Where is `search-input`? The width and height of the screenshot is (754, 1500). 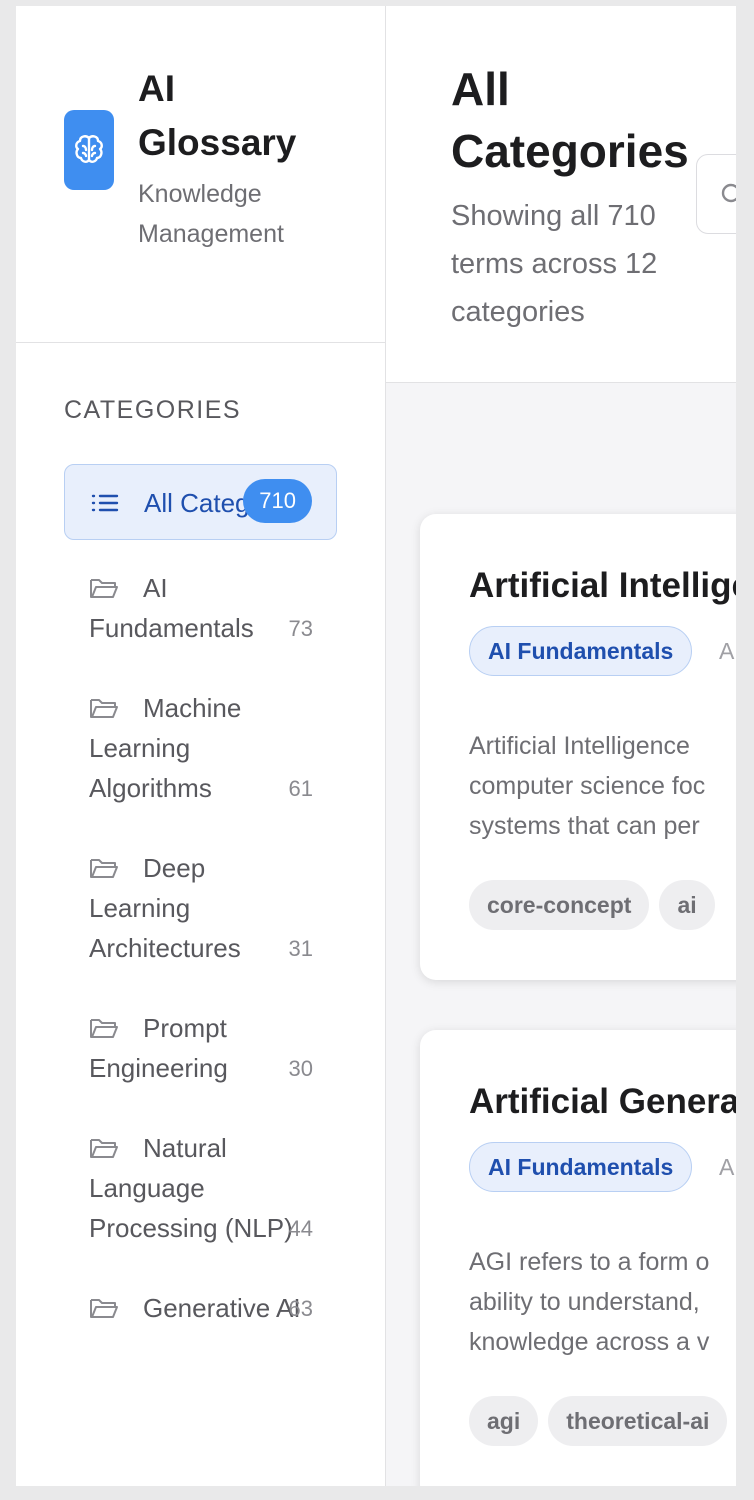 search-input is located at coordinates (716, 194).